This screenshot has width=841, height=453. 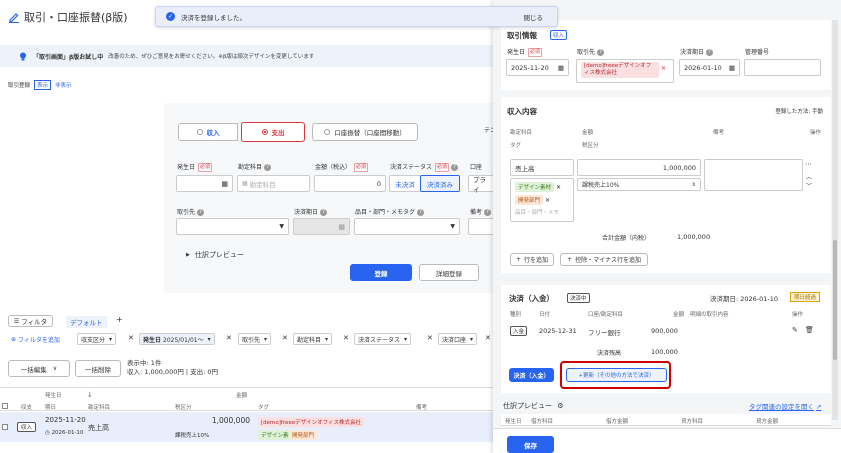 What do you see at coordinates (692, 422) in the screenshot?
I see `journal-header-credit: 貸方科目` at bounding box center [692, 422].